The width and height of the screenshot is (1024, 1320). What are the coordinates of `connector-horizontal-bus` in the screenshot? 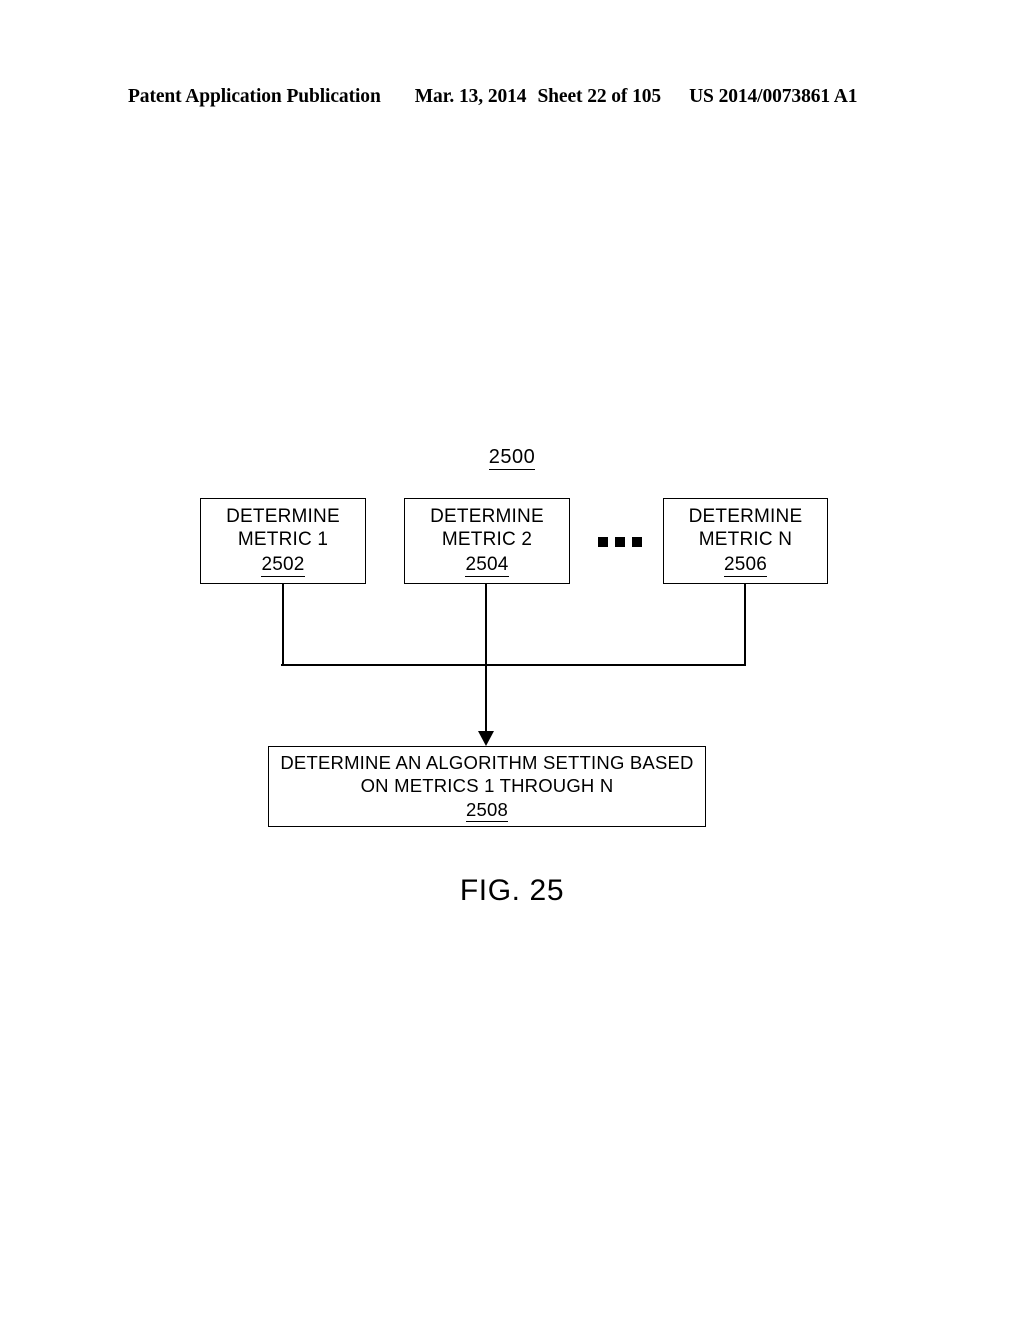 It's located at (513, 665).